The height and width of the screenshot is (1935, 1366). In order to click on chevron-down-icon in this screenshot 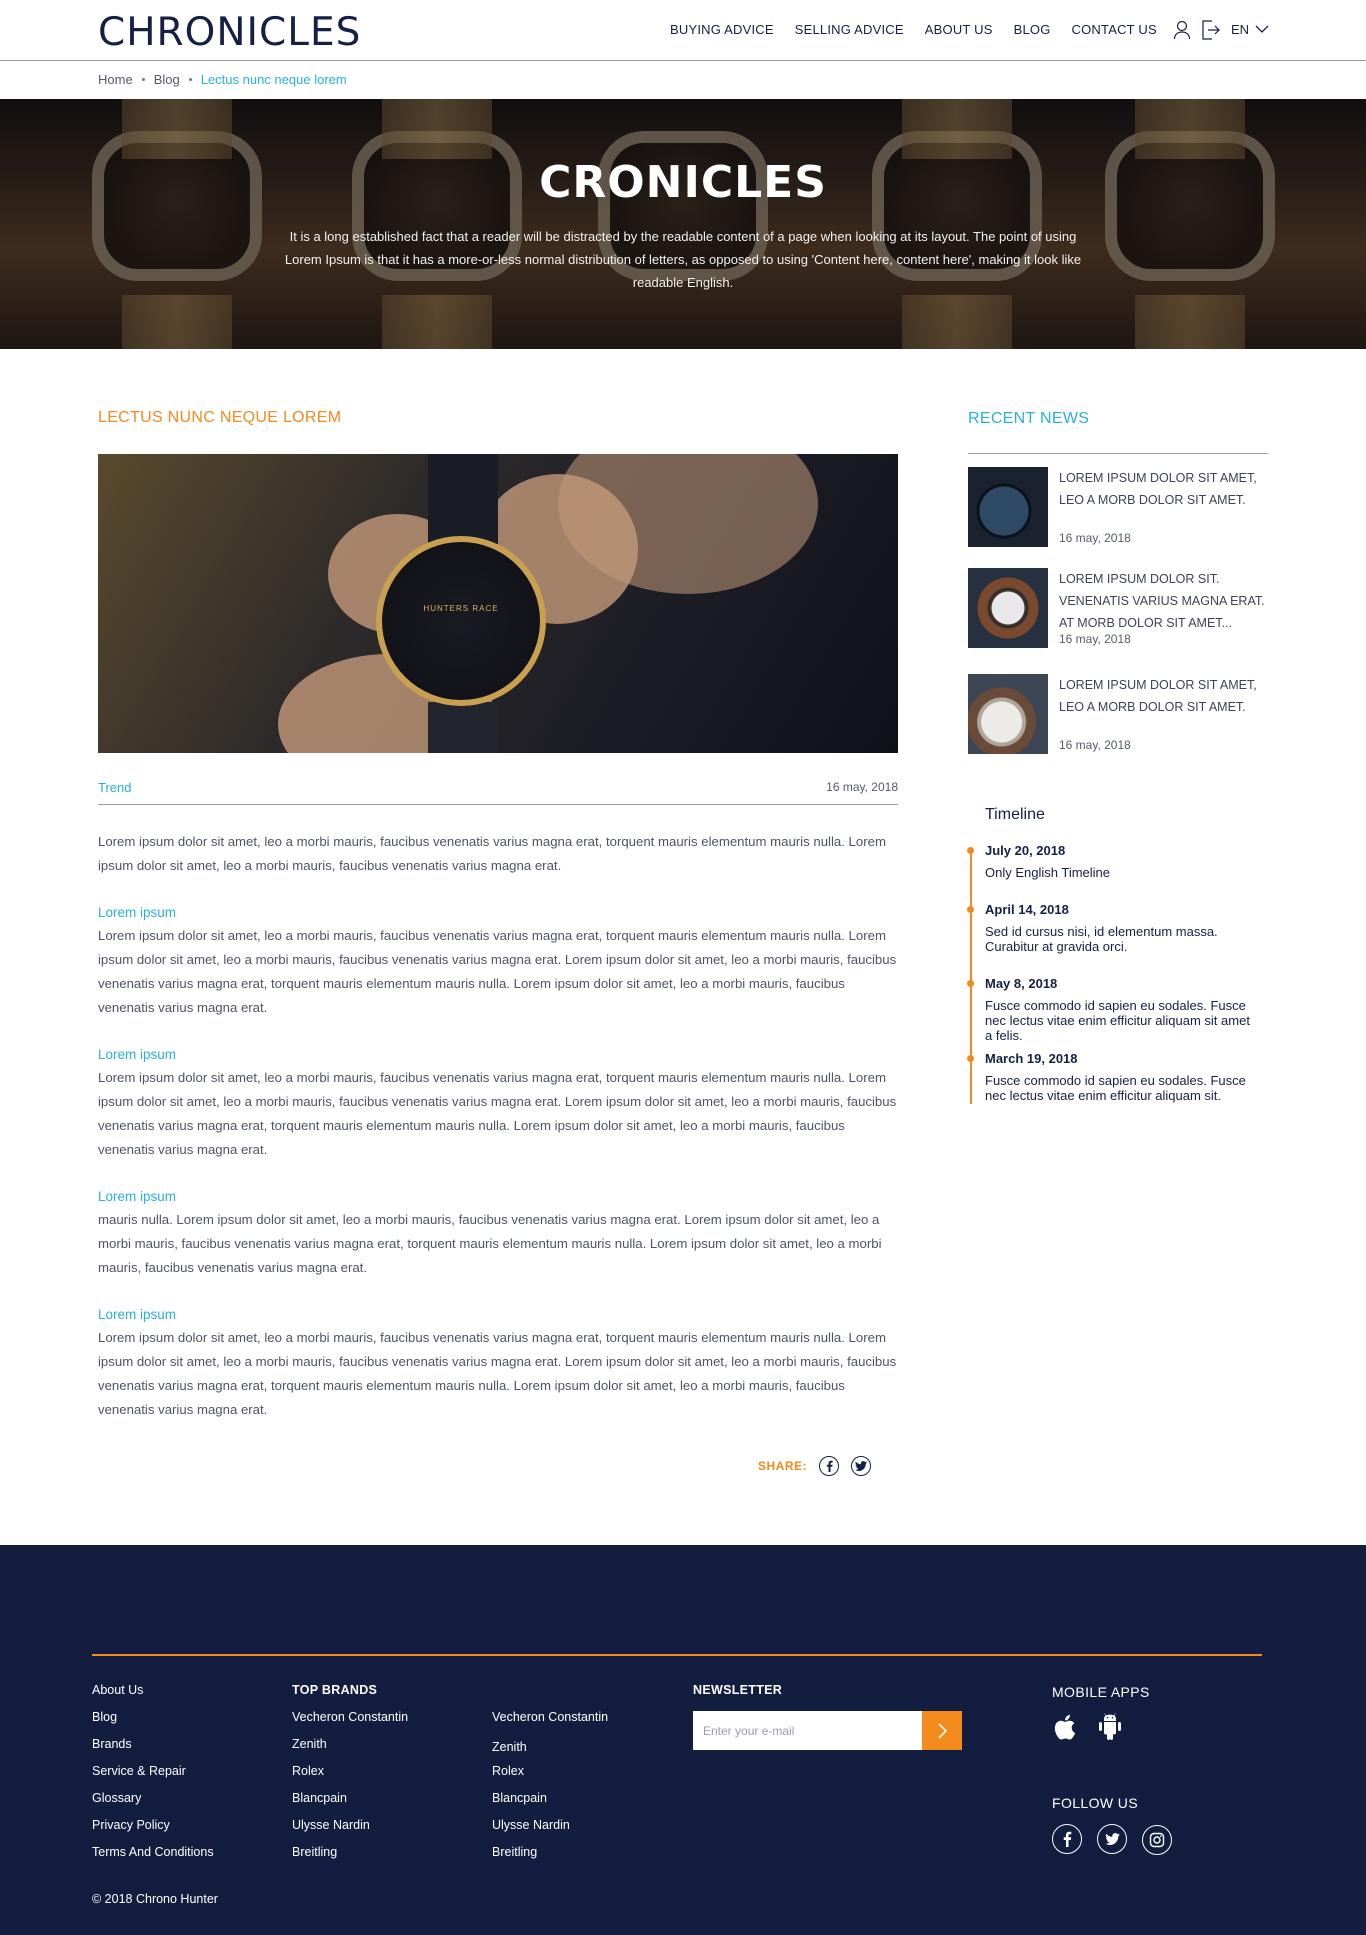, I will do `click(1262, 29)`.